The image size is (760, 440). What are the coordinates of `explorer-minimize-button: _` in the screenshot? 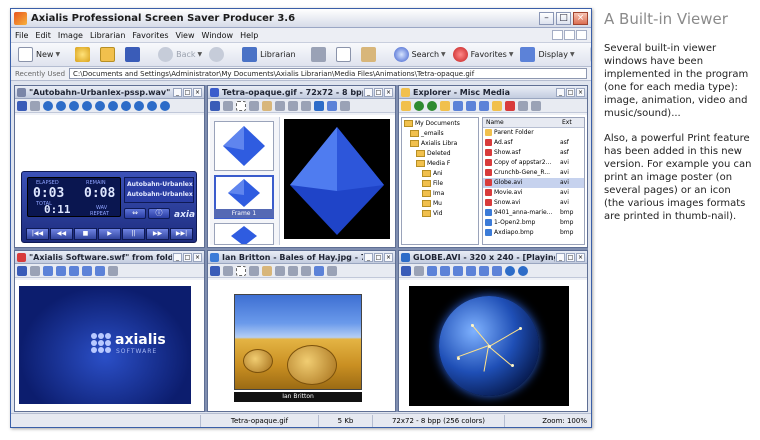 It's located at (560, 92).